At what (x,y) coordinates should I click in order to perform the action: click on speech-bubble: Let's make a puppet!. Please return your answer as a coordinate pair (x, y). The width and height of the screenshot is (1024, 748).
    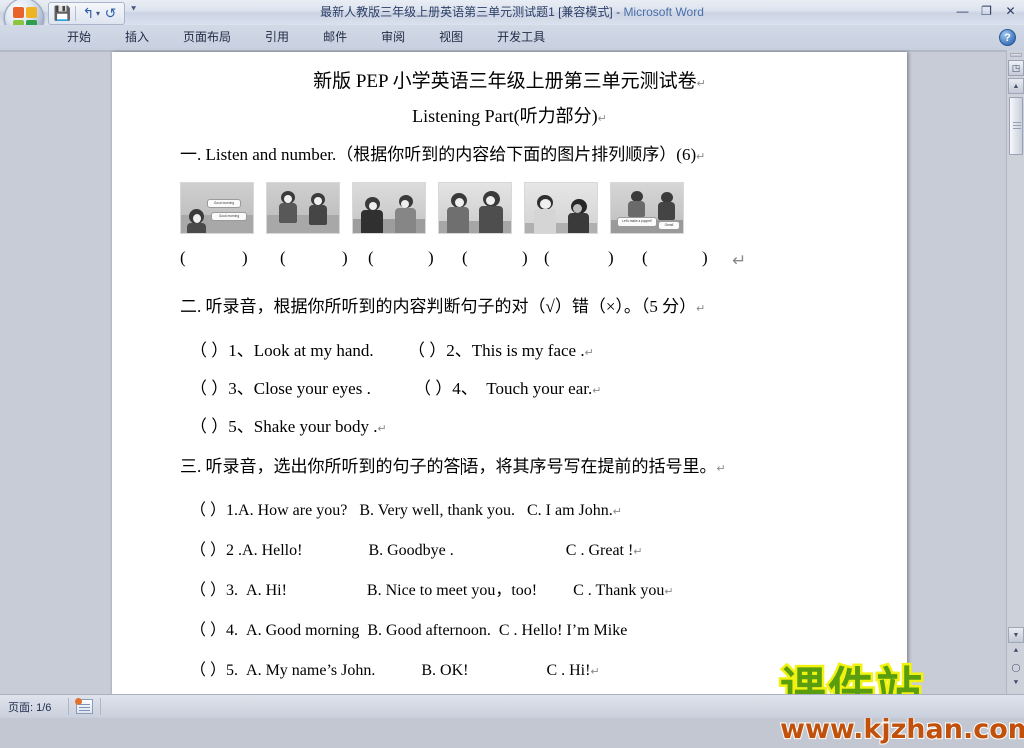
    Looking at the image, I should click on (637, 222).